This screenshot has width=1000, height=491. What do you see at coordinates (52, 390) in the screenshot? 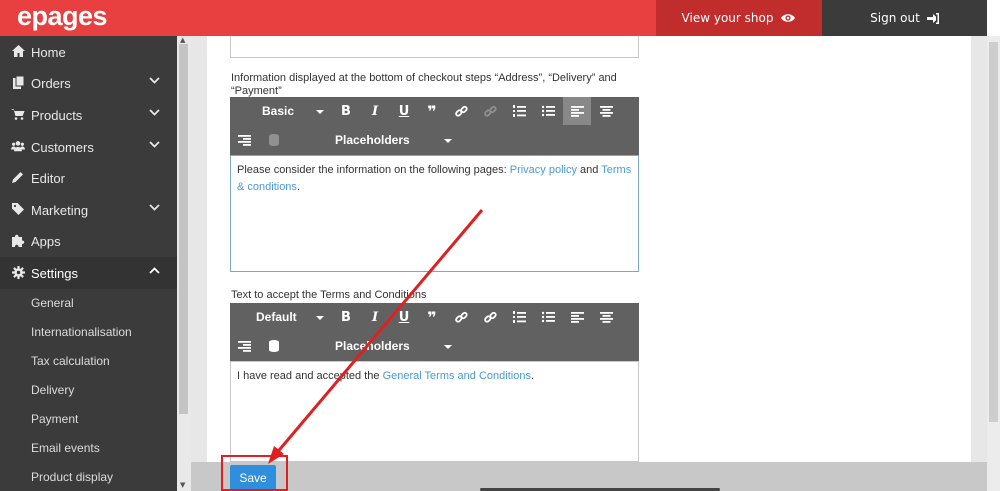
I see `sidebar-subitem-delivery: Delivery` at bounding box center [52, 390].